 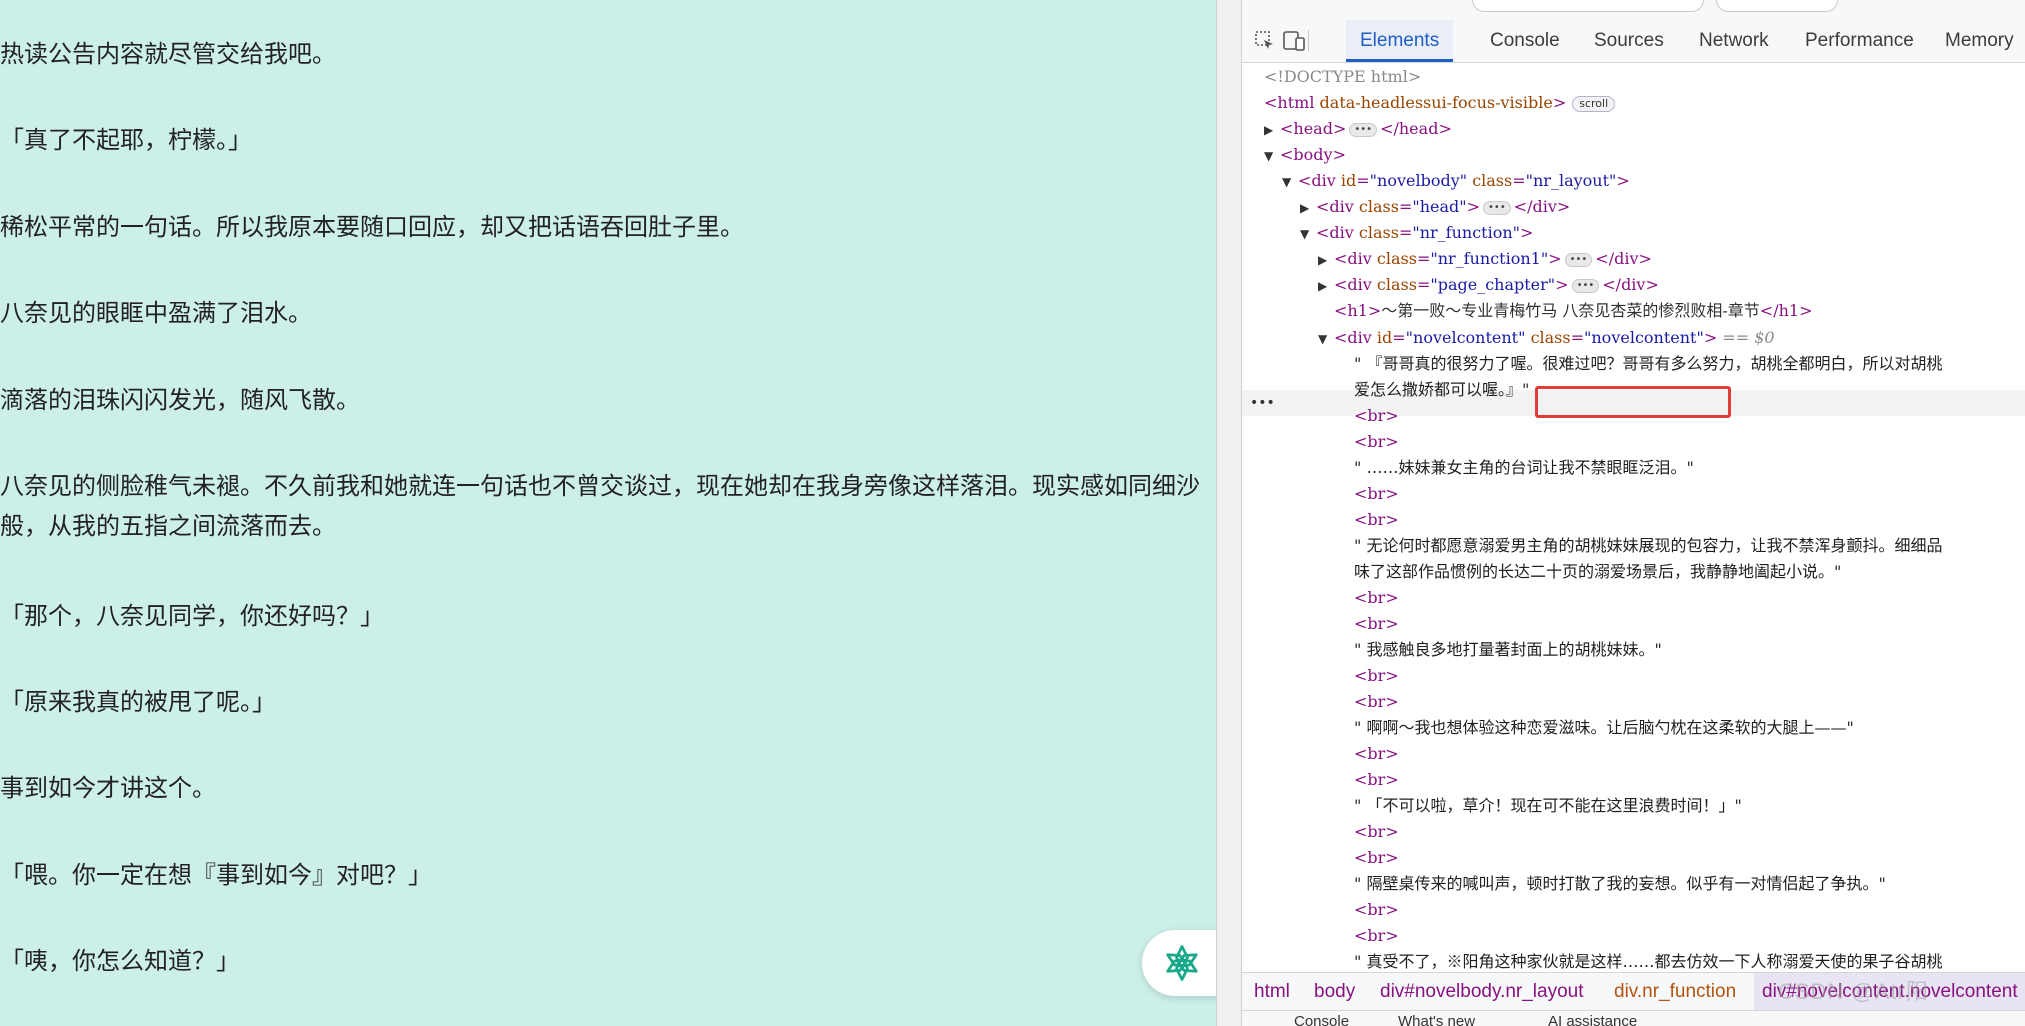 What do you see at coordinates (1978, 41) in the screenshot?
I see `tab-memory: Memory` at bounding box center [1978, 41].